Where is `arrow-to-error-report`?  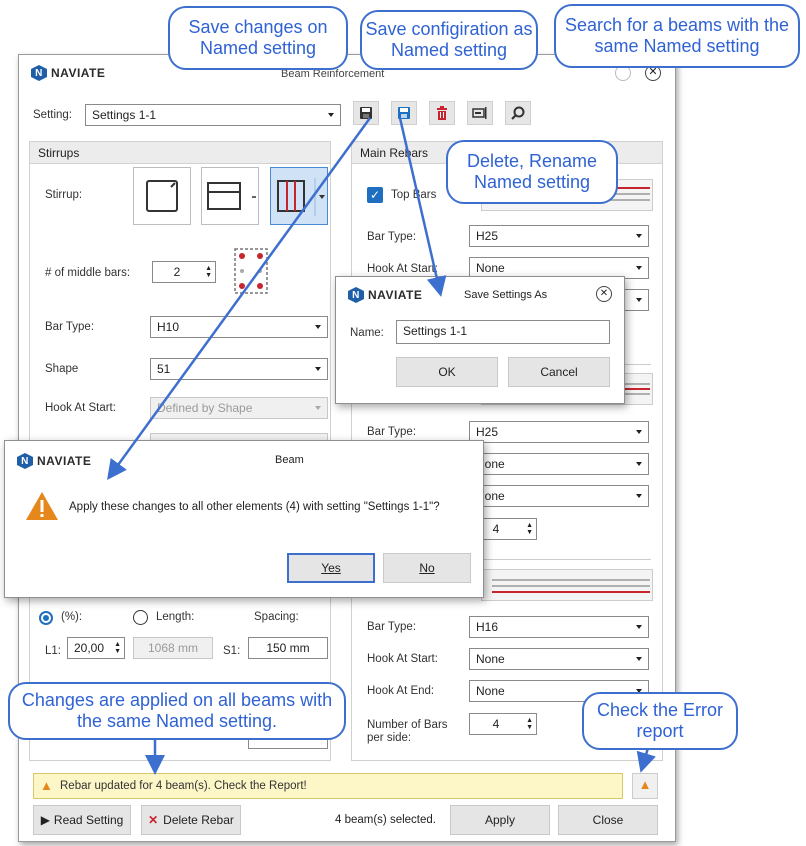
arrow-to-error-report is located at coordinates (646, 760).